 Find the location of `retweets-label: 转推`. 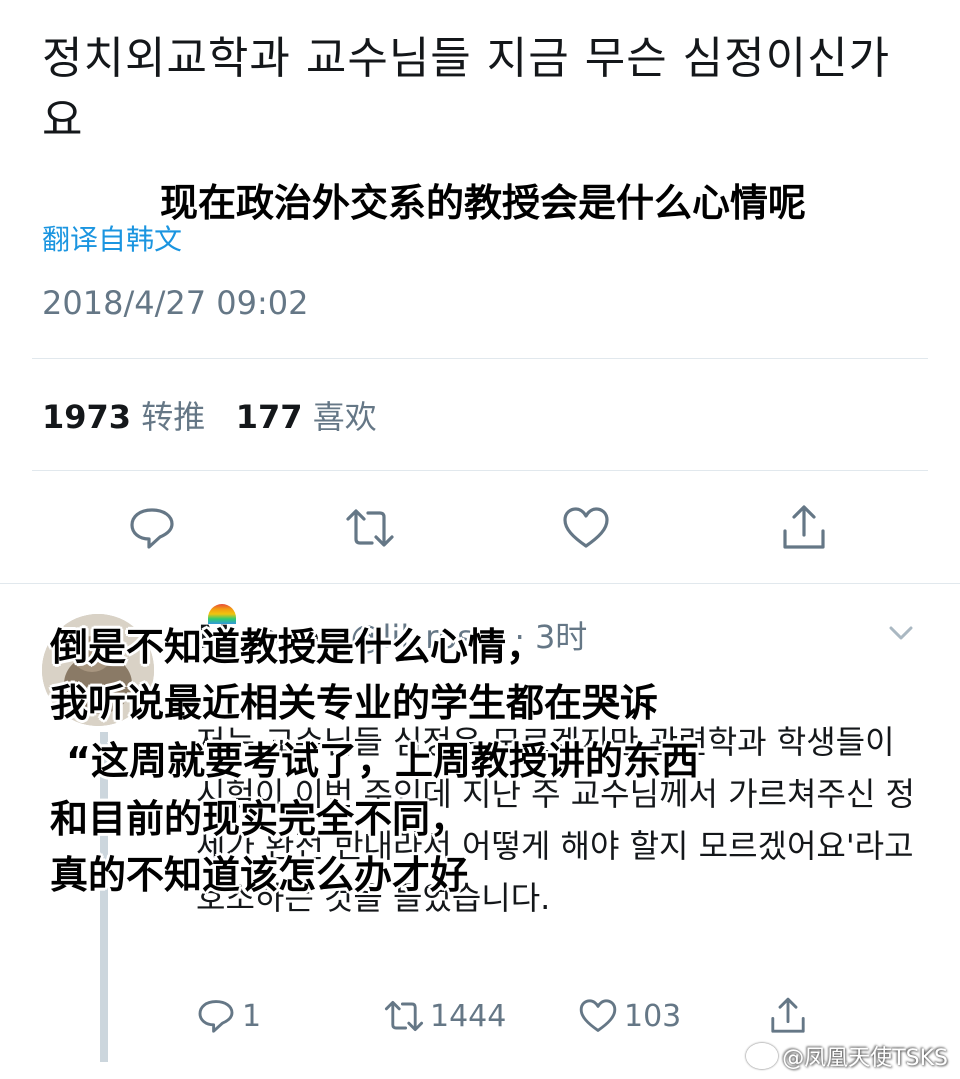

retweets-label: 转推 is located at coordinates (173, 417).